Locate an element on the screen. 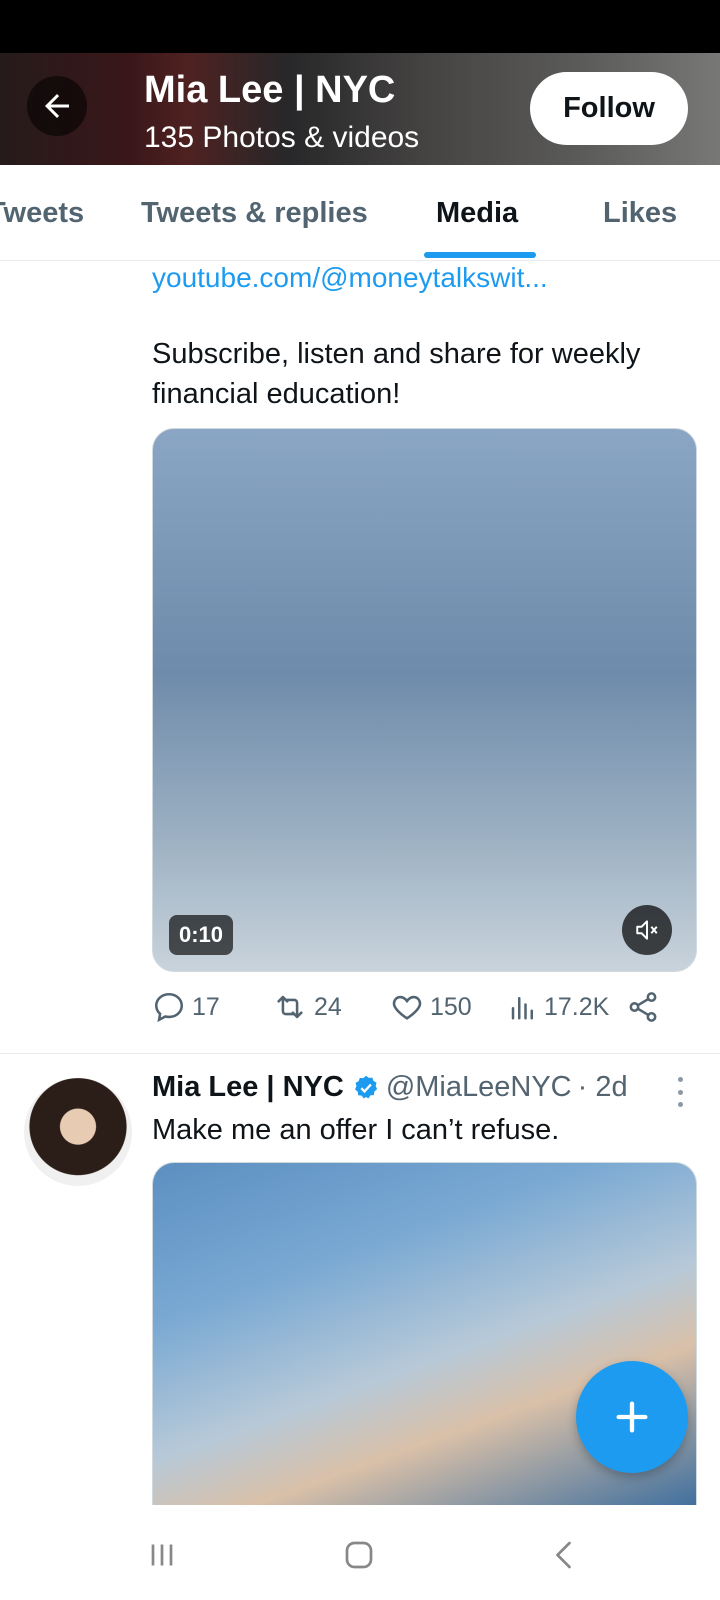 The width and height of the screenshot is (720, 1600). more-options-button is located at coordinates (680, 1092).